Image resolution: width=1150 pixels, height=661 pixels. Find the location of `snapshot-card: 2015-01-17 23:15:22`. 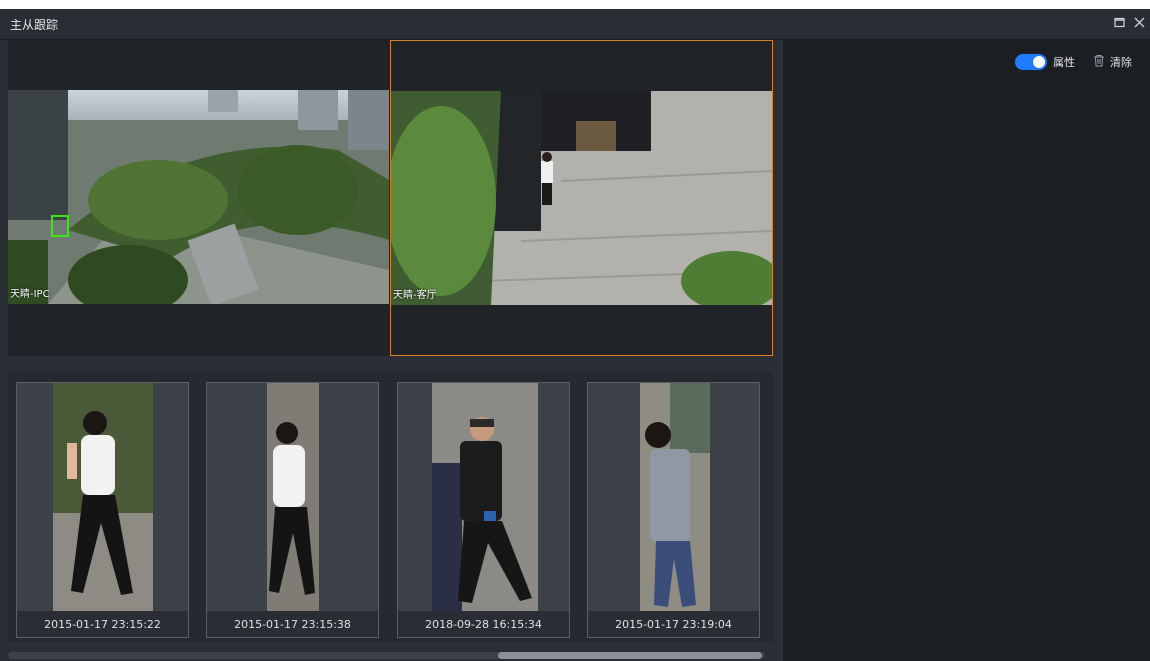

snapshot-card: 2015-01-17 23:15:22 is located at coordinates (102, 510).